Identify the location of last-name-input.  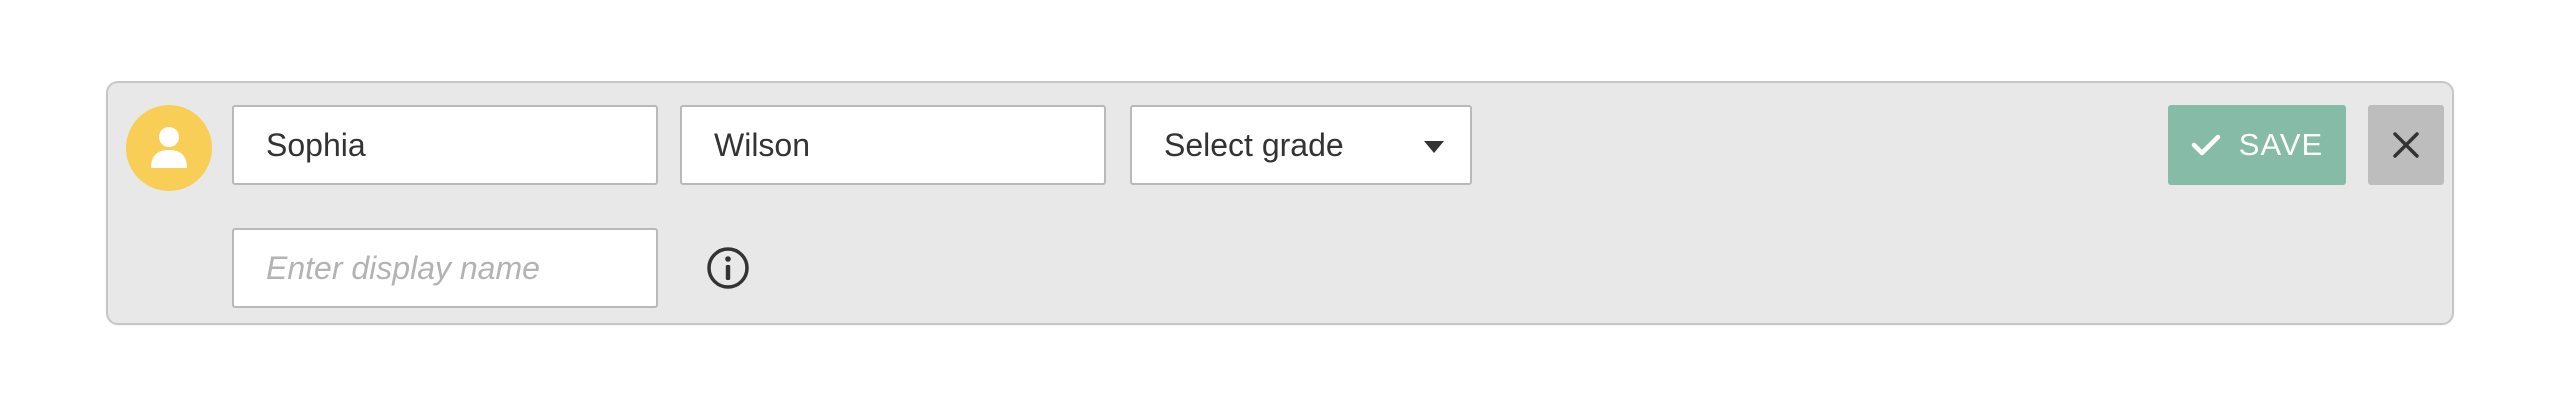
(893, 145).